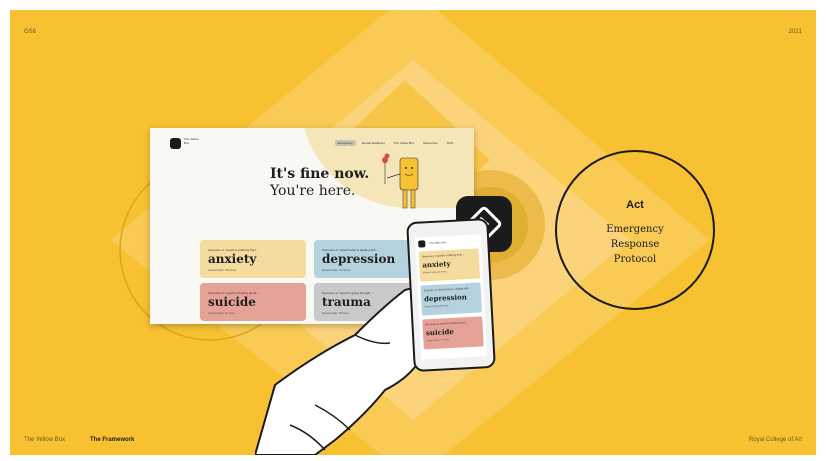 Image resolution: width=826 pixels, height=461 pixels. Describe the element at coordinates (191, 141) in the screenshot. I see `site-logo-text: The Yellow Box` at that location.